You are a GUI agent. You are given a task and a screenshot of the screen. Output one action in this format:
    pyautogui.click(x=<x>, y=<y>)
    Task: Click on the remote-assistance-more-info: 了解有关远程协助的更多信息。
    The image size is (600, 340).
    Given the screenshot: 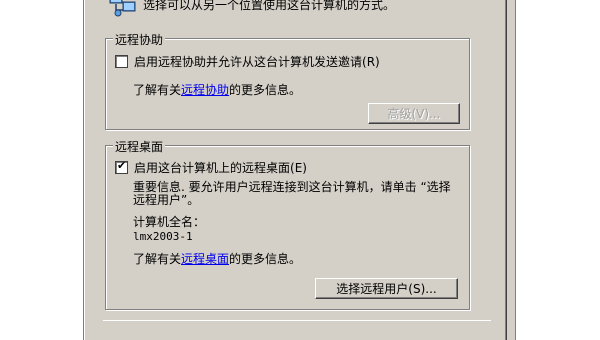 What is the action you would take?
    pyautogui.click(x=217, y=89)
    